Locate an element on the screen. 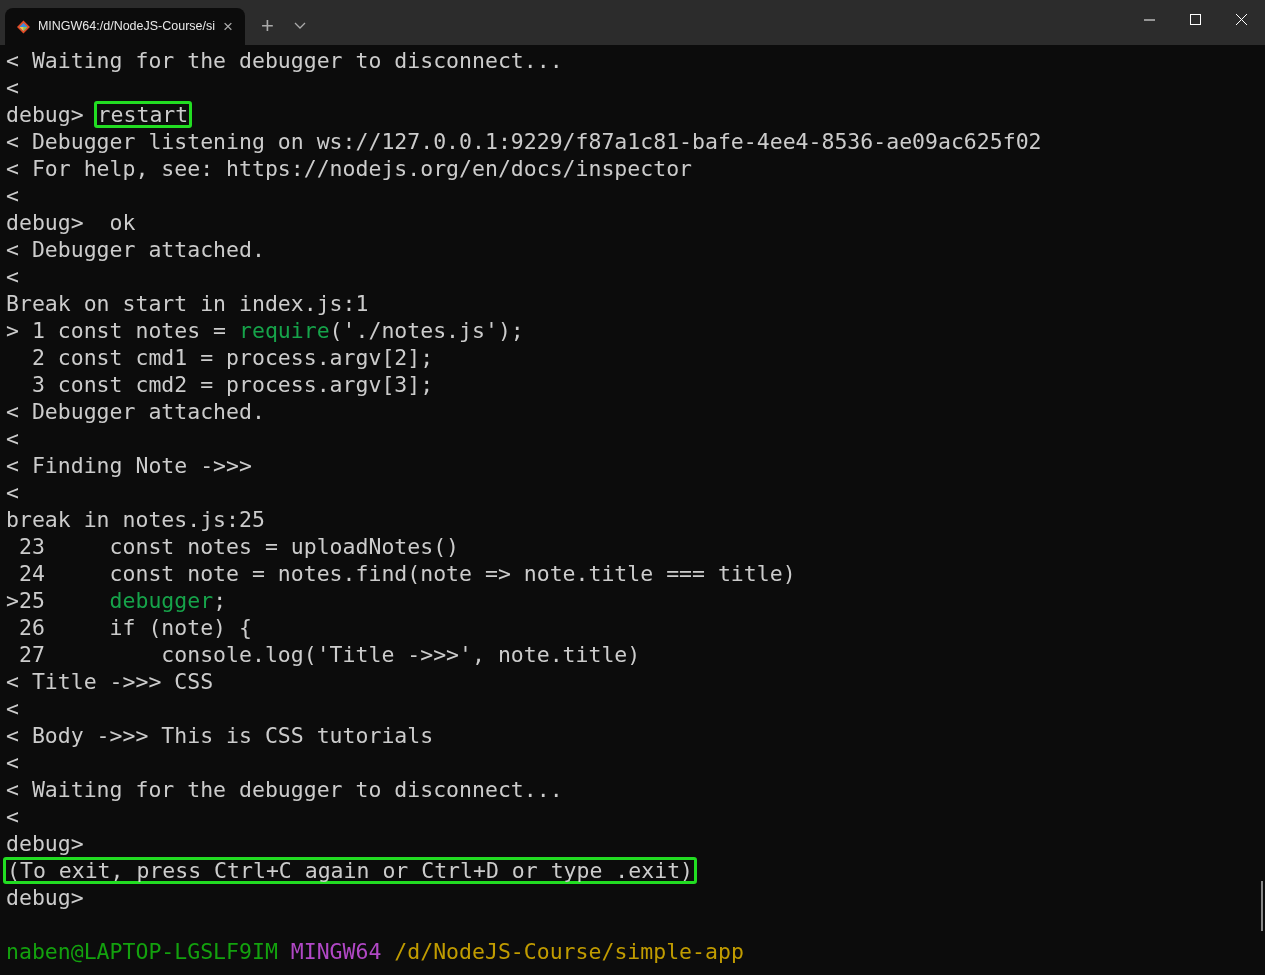 The width and height of the screenshot is (1265, 975). terminal-line: < Body ->>> This is CSS tutorials is located at coordinates (220, 735).